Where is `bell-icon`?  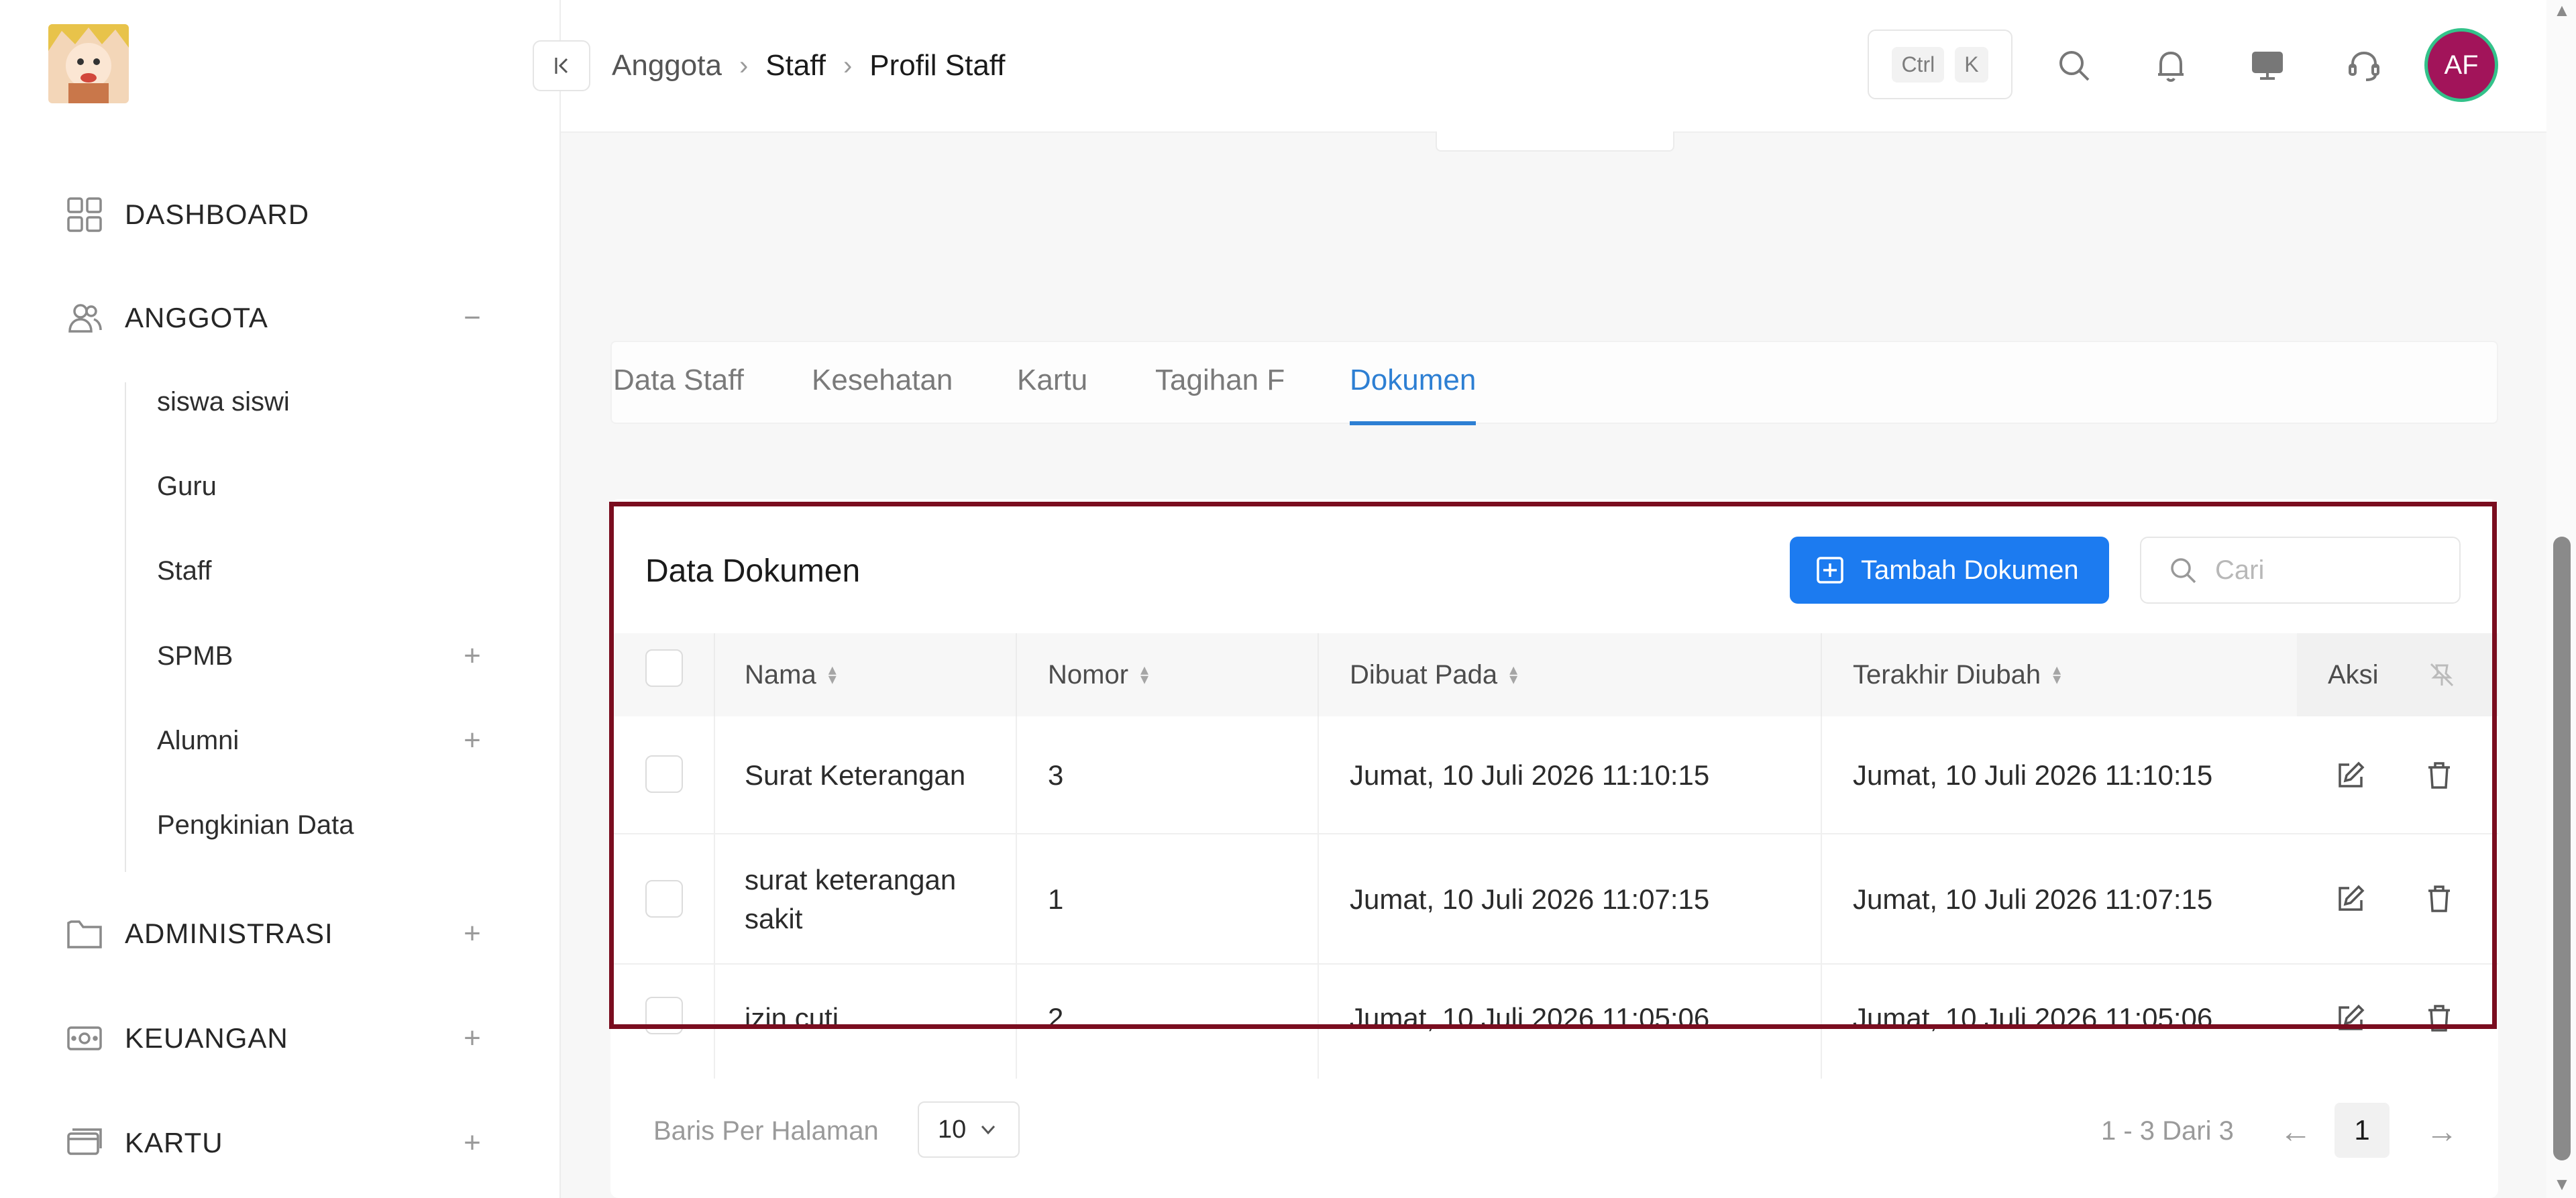 bell-icon is located at coordinates (2171, 66).